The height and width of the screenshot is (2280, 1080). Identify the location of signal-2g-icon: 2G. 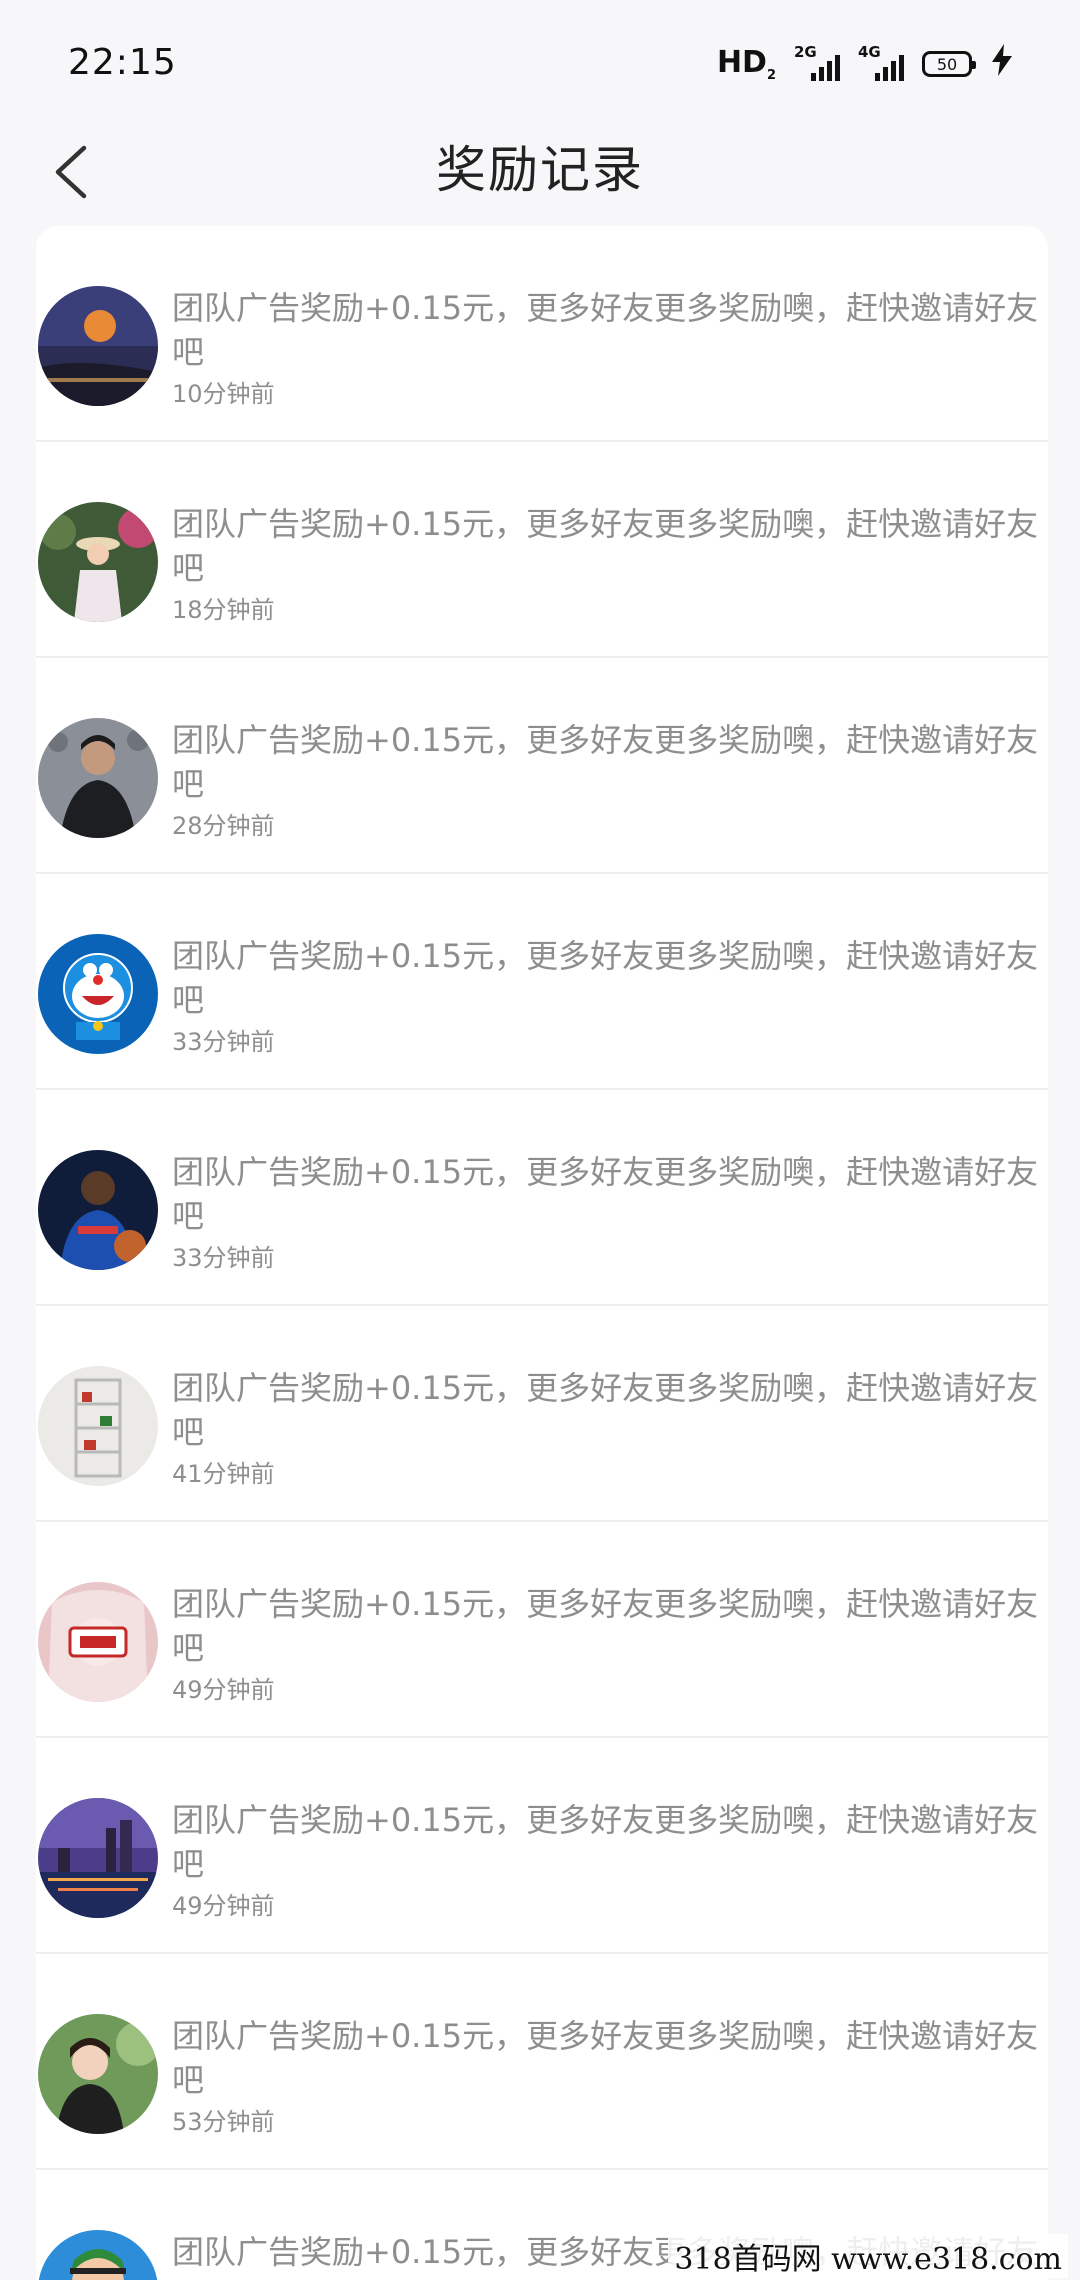
(817, 62).